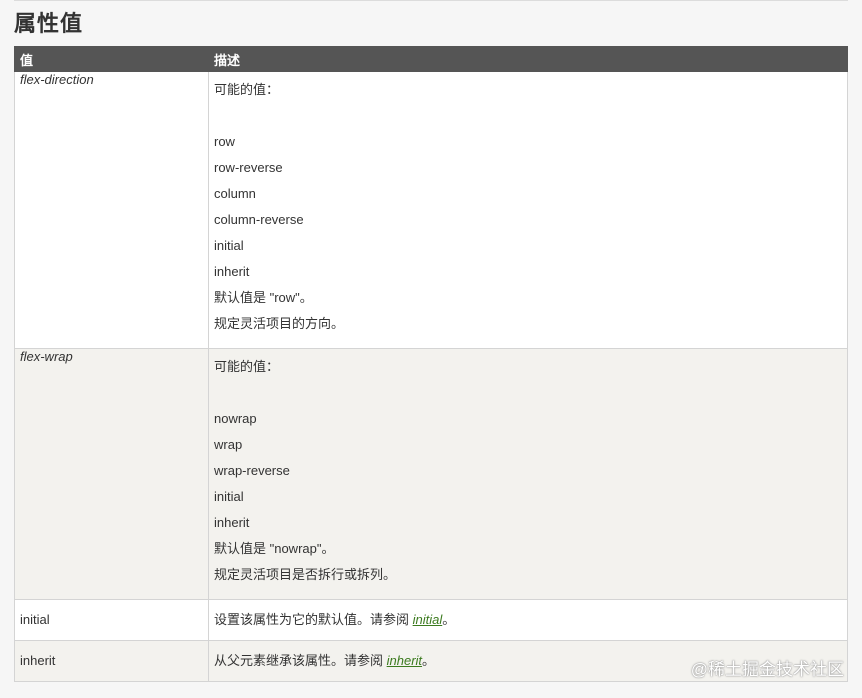  Describe the element at coordinates (428, 619) in the screenshot. I see `initial-reference-link: initial` at that location.